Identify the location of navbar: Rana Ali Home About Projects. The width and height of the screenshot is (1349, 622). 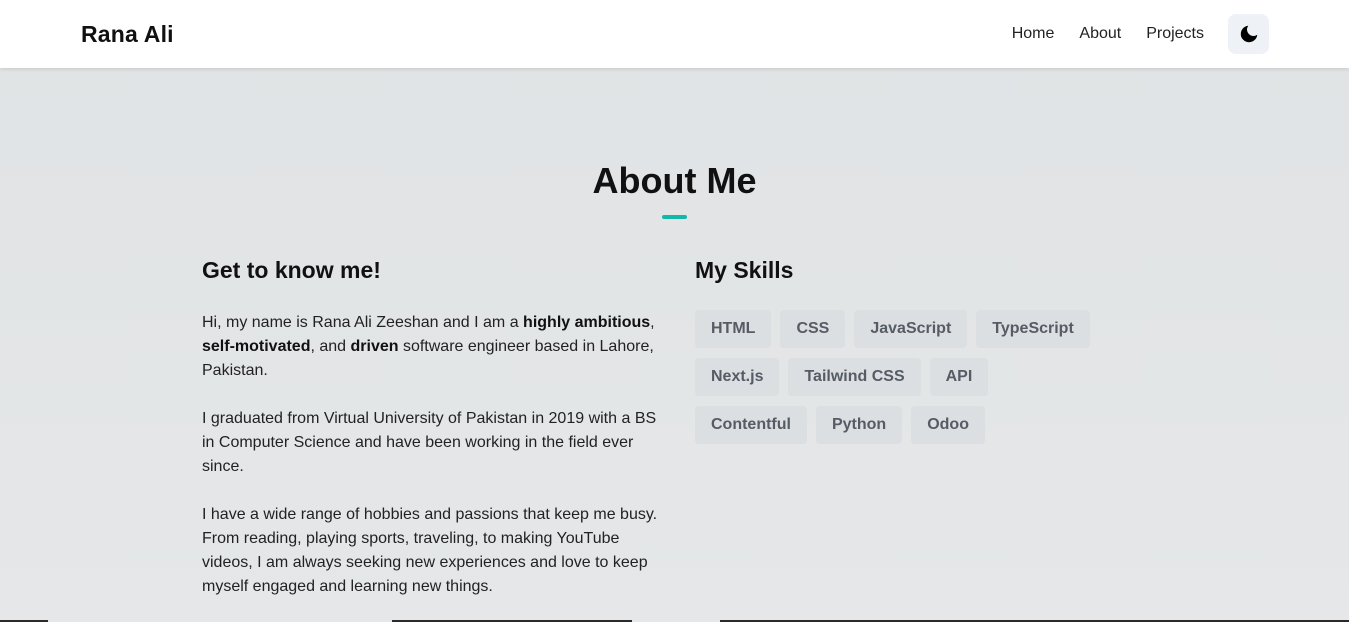
(674, 34).